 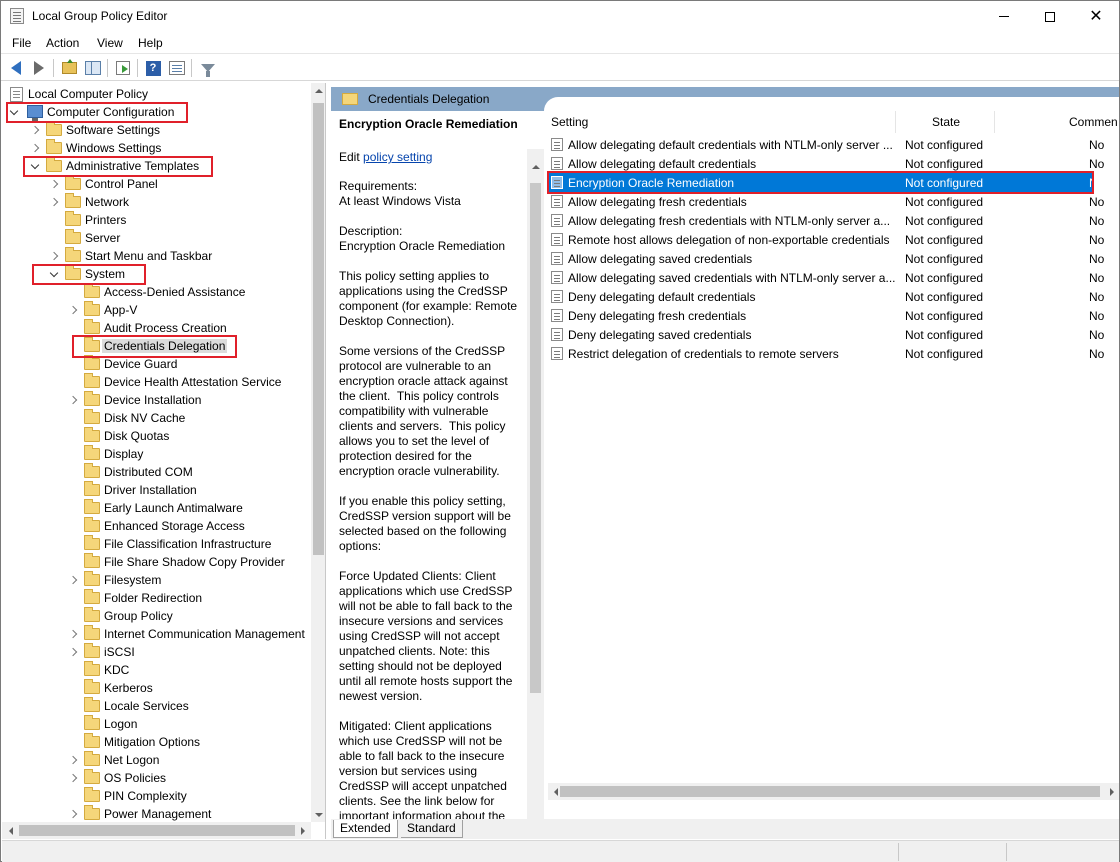 I want to click on tree-item-system-child: Device Installation, so click(x=157, y=400).